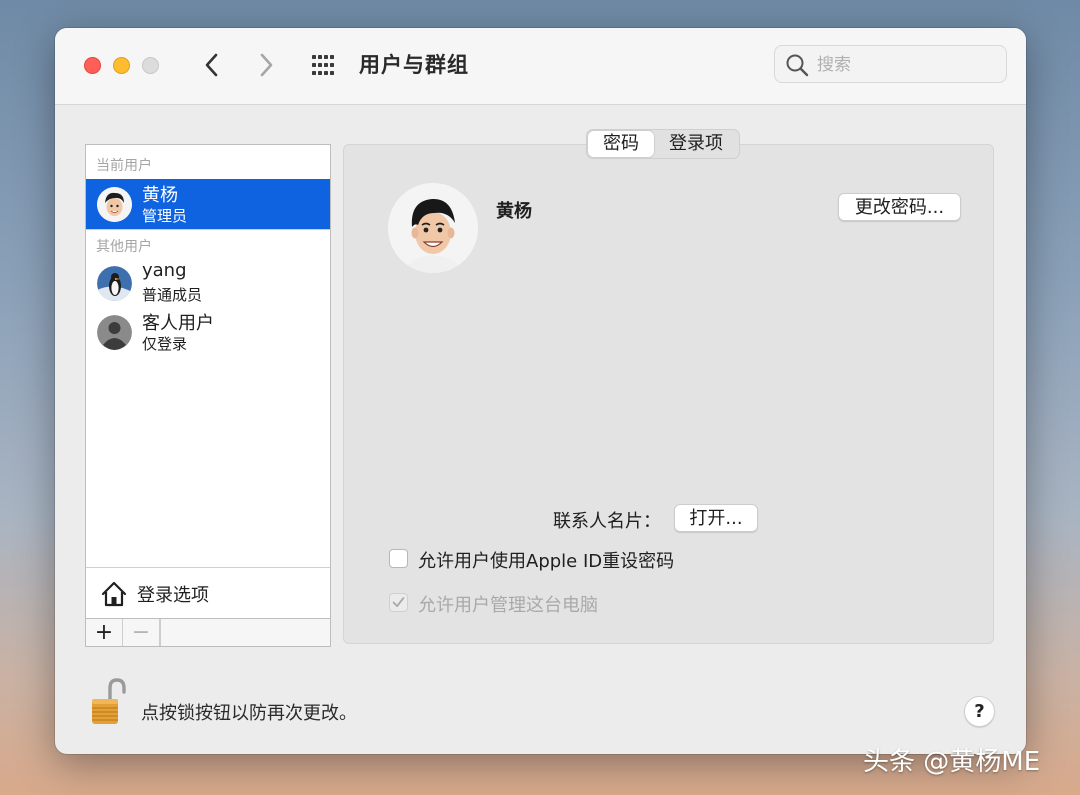 Image resolution: width=1080 pixels, height=795 pixels. Describe the element at coordinates (208, 204) in the screenshot. I see `user-row-current: 黄杨 管理员` at that location.